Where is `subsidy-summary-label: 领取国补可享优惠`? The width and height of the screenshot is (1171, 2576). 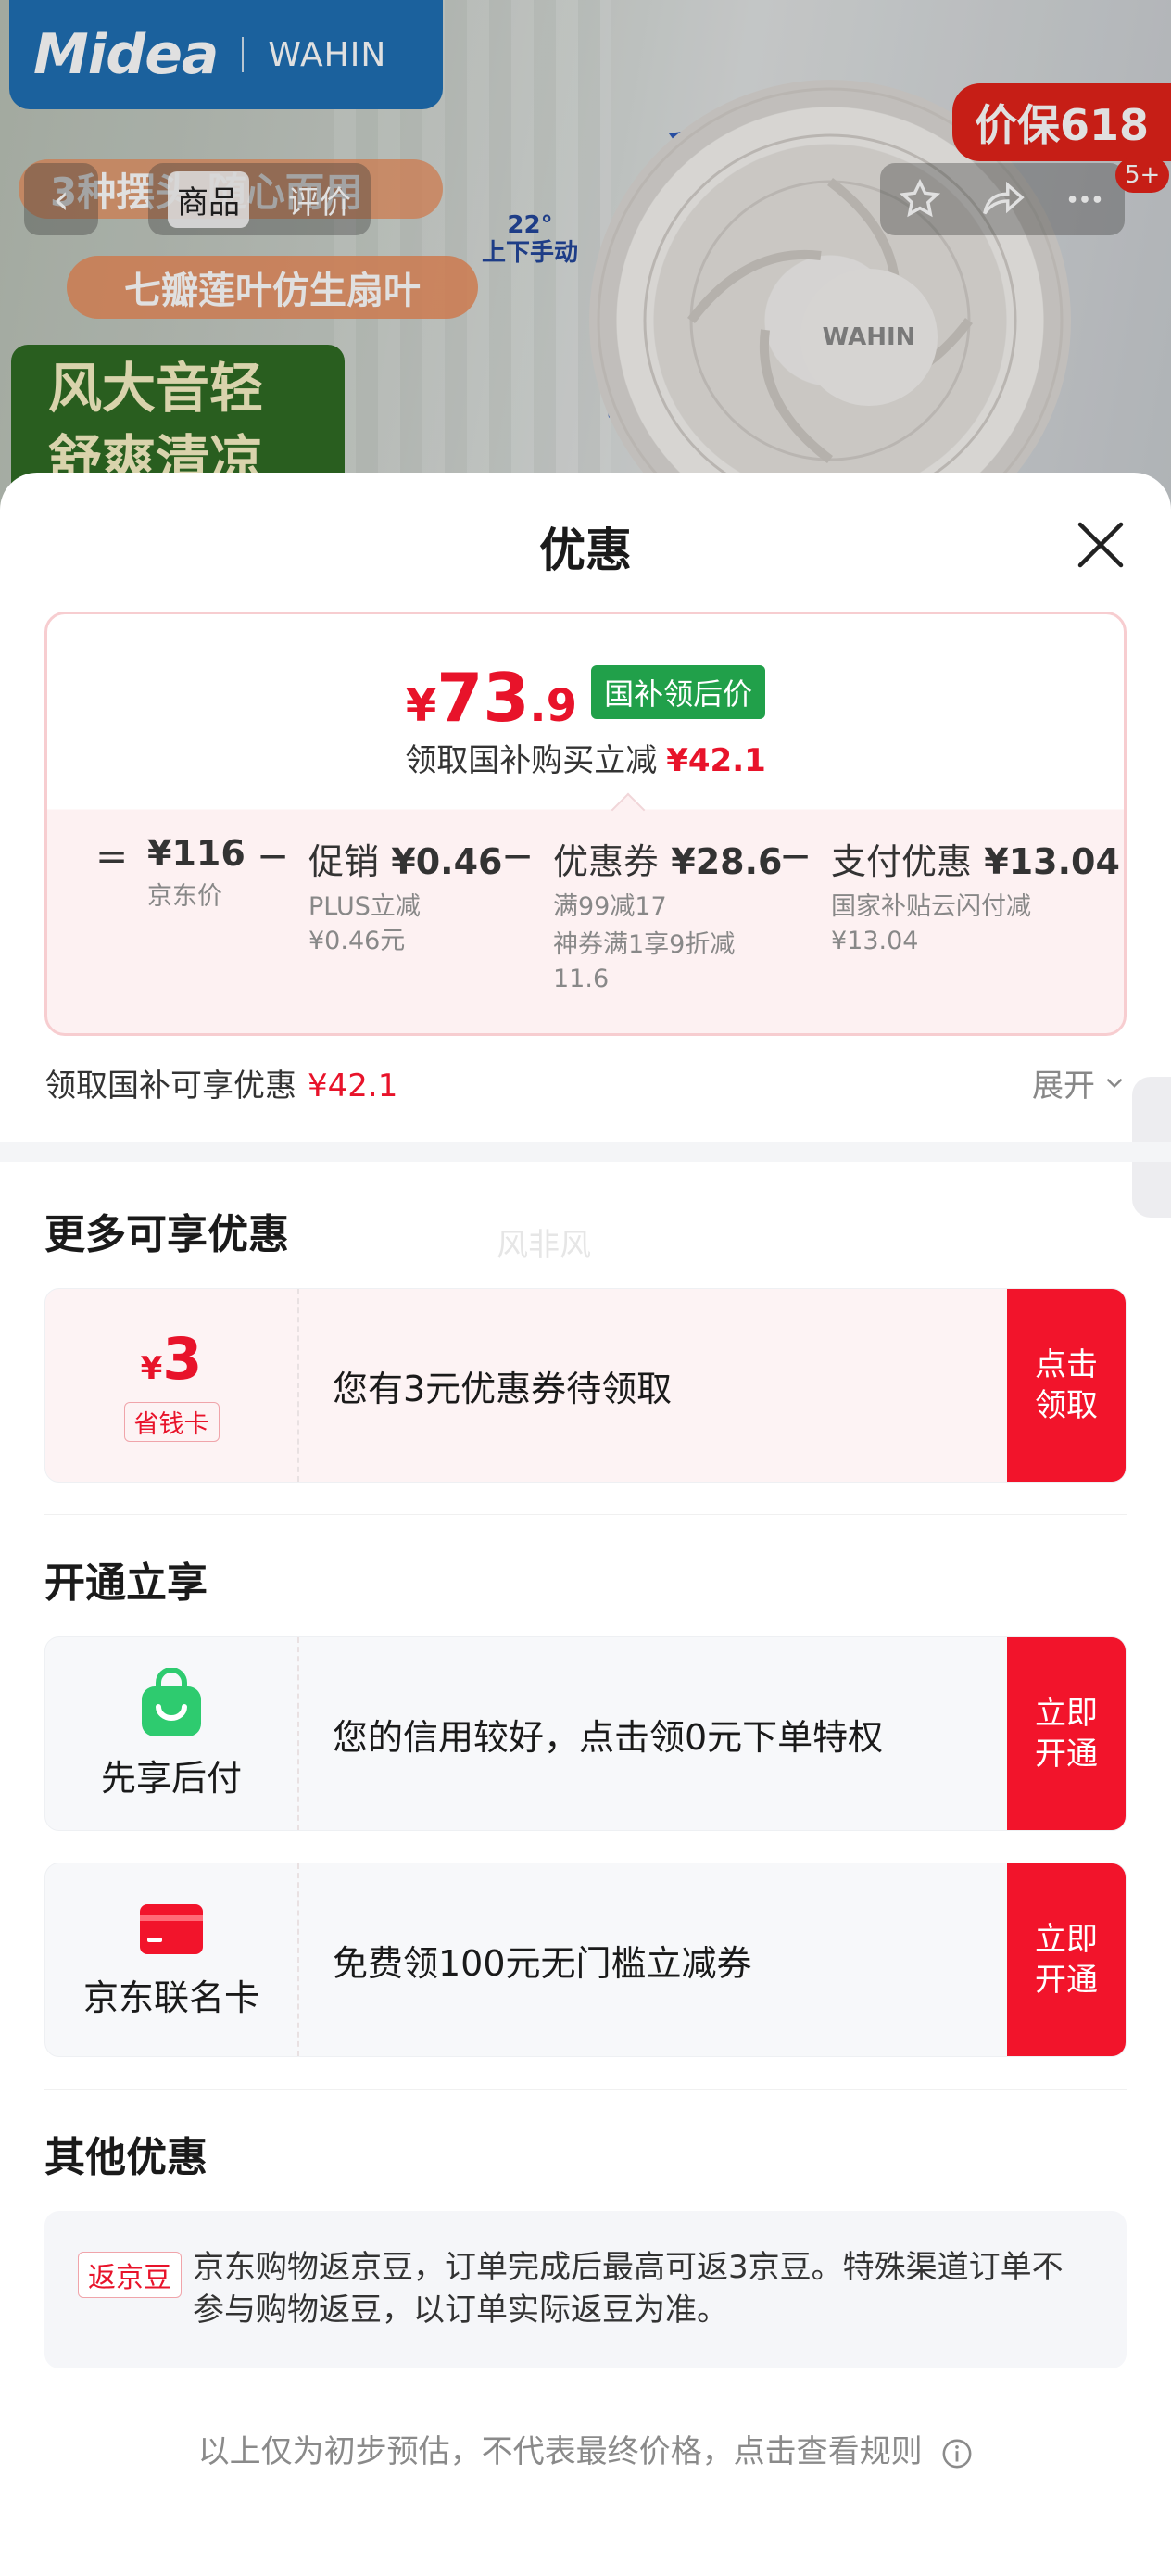
subsidy-summary-label: 领取国补可享优惠 is located at coordinates (170, 1086).